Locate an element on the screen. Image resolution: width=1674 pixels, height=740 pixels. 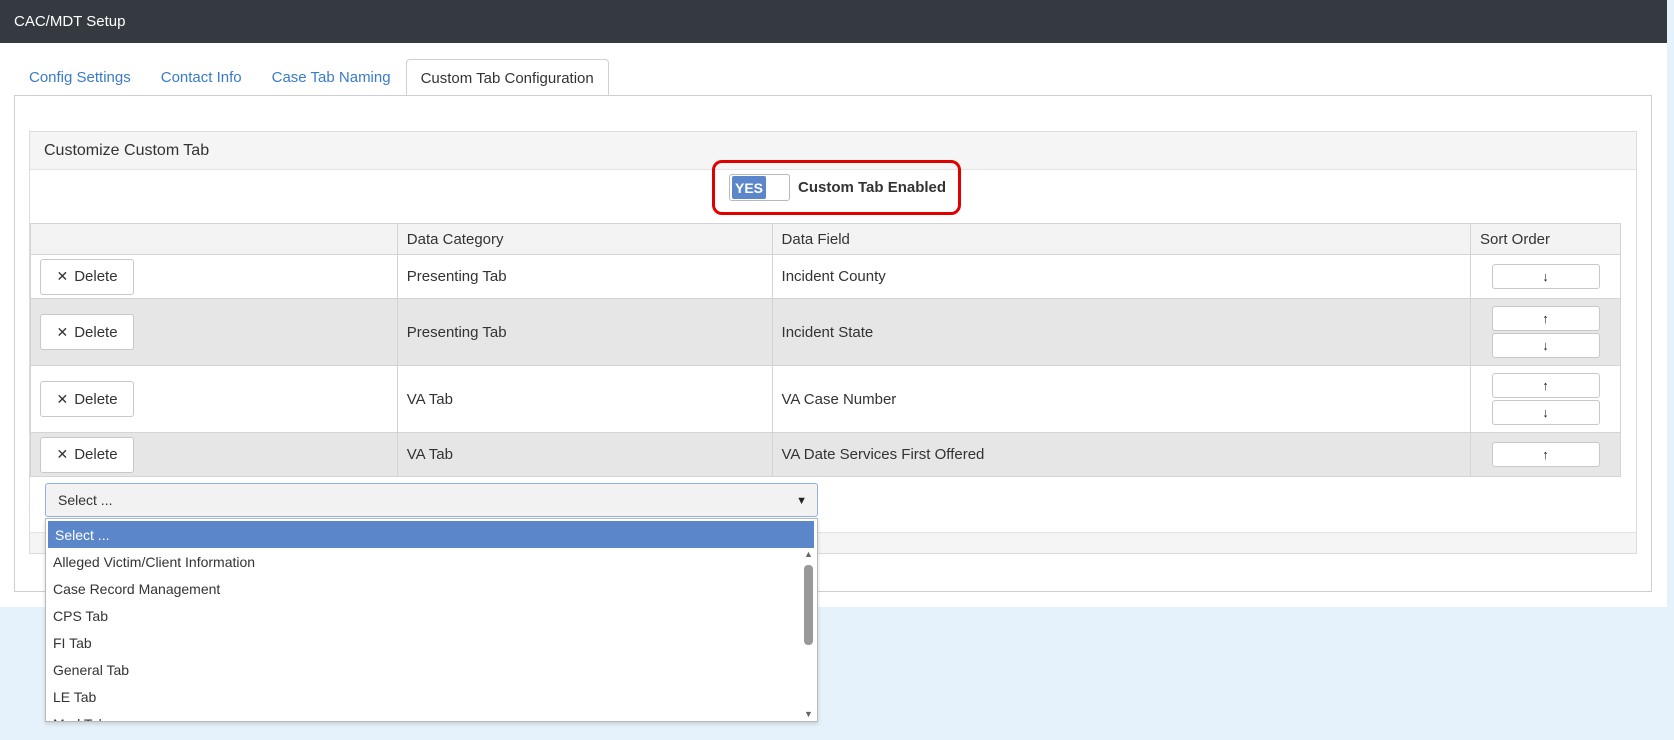
custom-tab-toggle: YES is located at coordinates (759, 187).